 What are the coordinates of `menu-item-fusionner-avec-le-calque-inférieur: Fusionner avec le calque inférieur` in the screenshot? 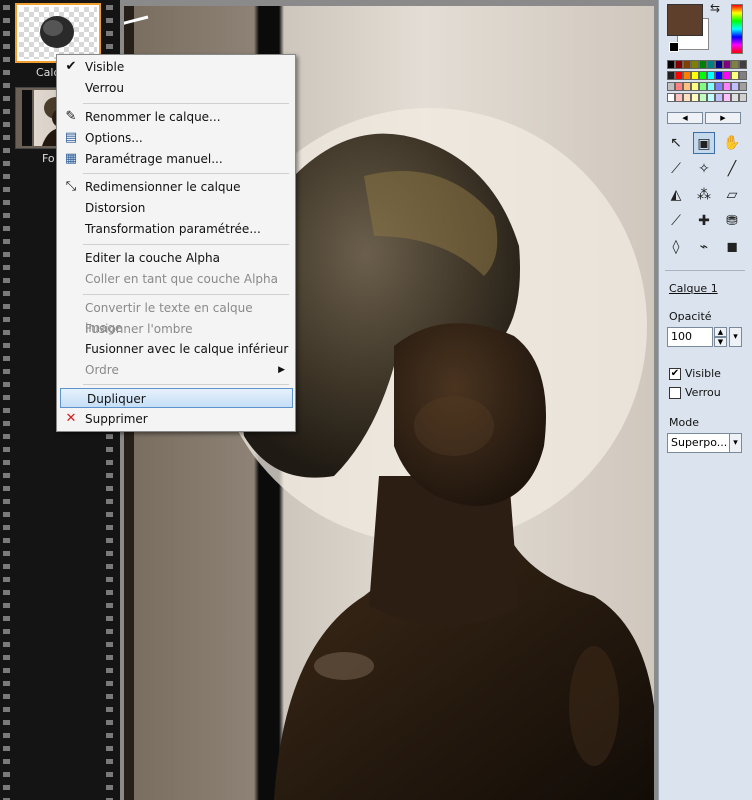 It's located at (176, 349).